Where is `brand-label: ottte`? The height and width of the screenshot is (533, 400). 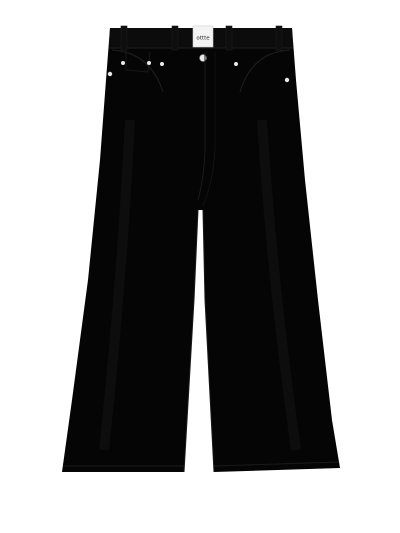
brand-label: ottte is located at coordinates (203, 36).